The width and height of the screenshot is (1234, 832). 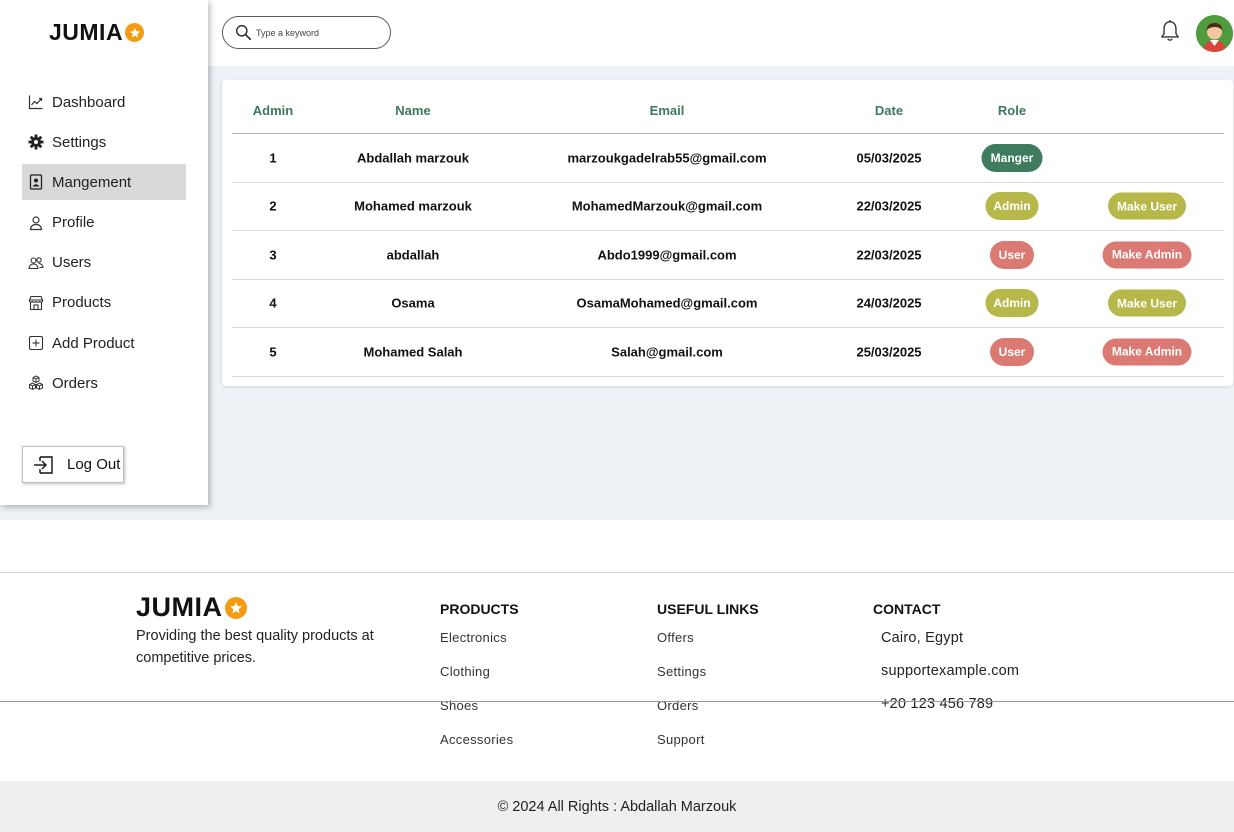 I want to click on column-header-date: Date, so click(x=889, y=110).